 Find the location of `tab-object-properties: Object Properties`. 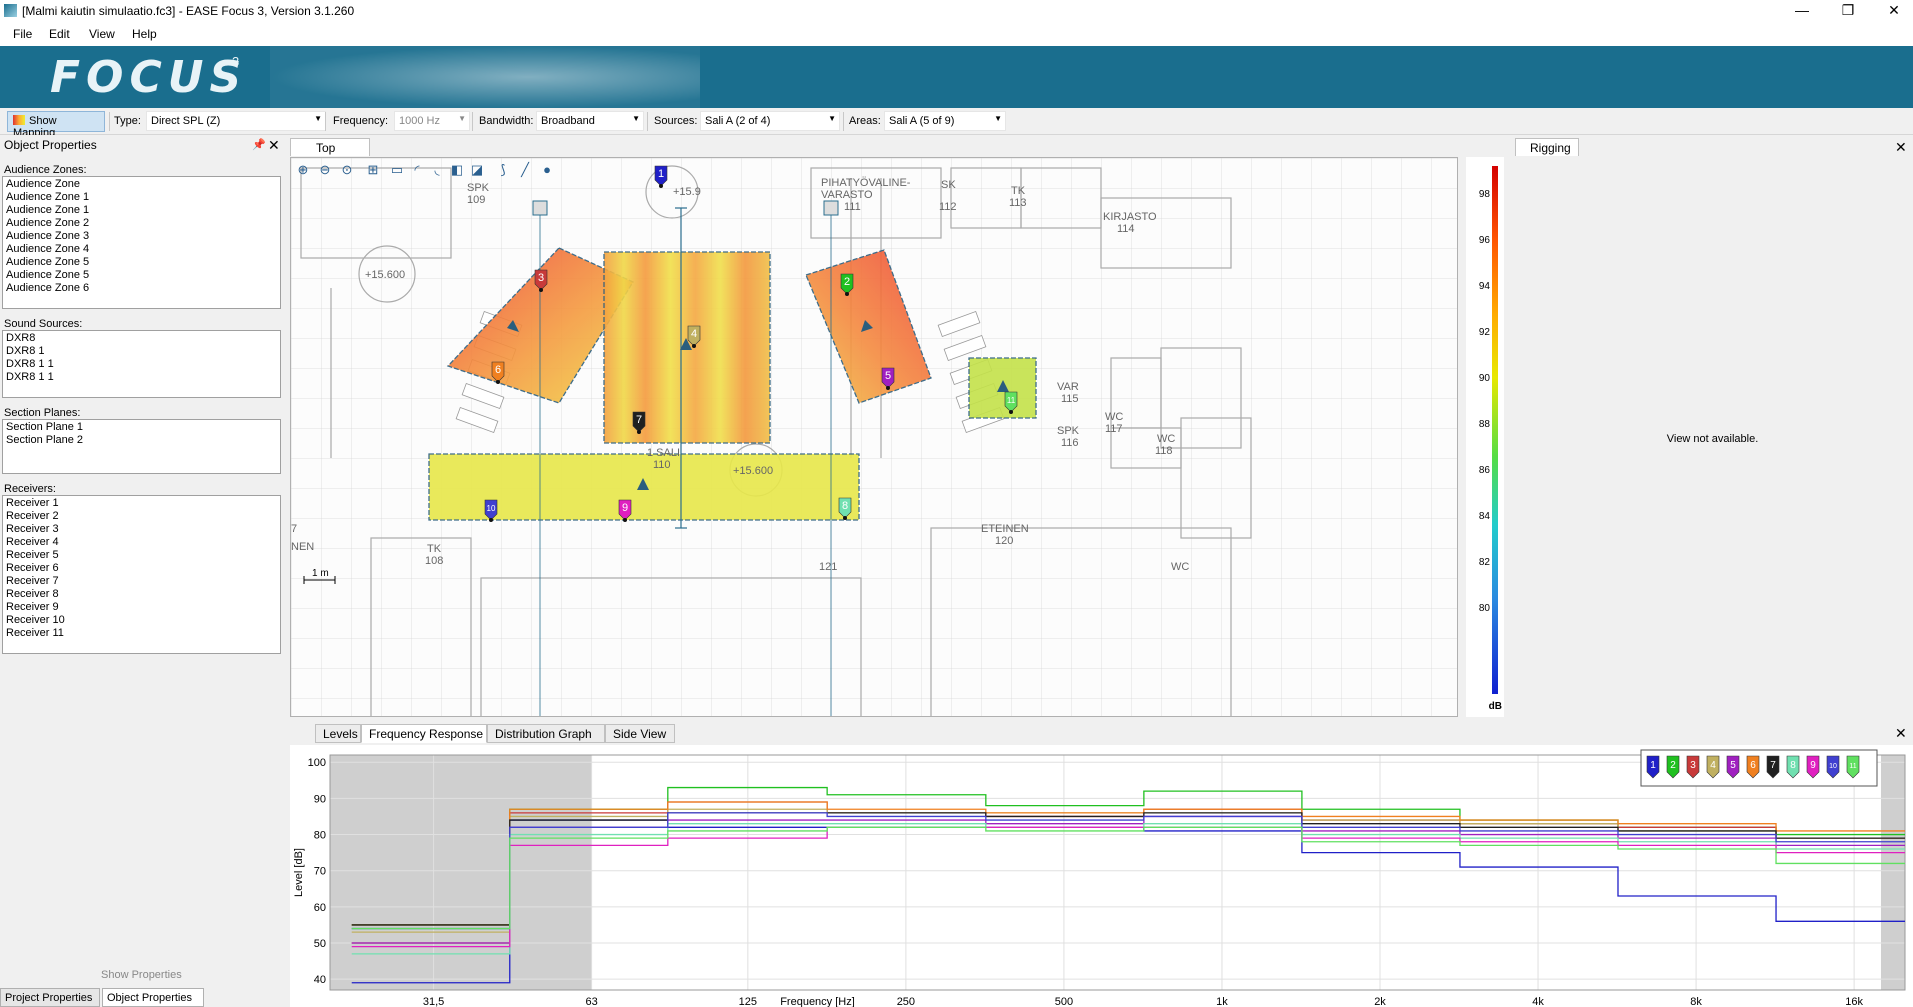

tab-object-properties: Object Properties is located at coordinates (153, 997).